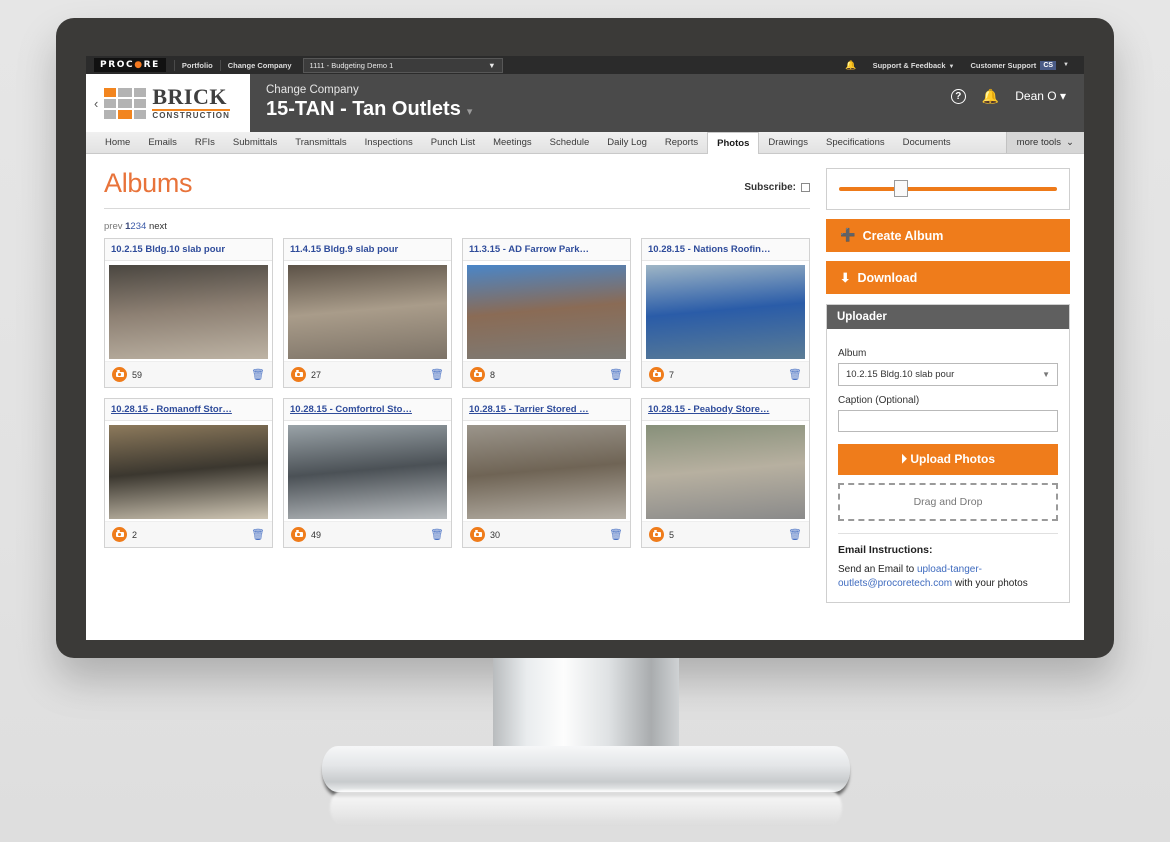 This screenshot has width=1170, height=842. What do you see at coordinates (367, 250) in the screenshot?
I see `album-title: 11.4.15 Bldg.9 slab pour` at bounding box center [367, 250].